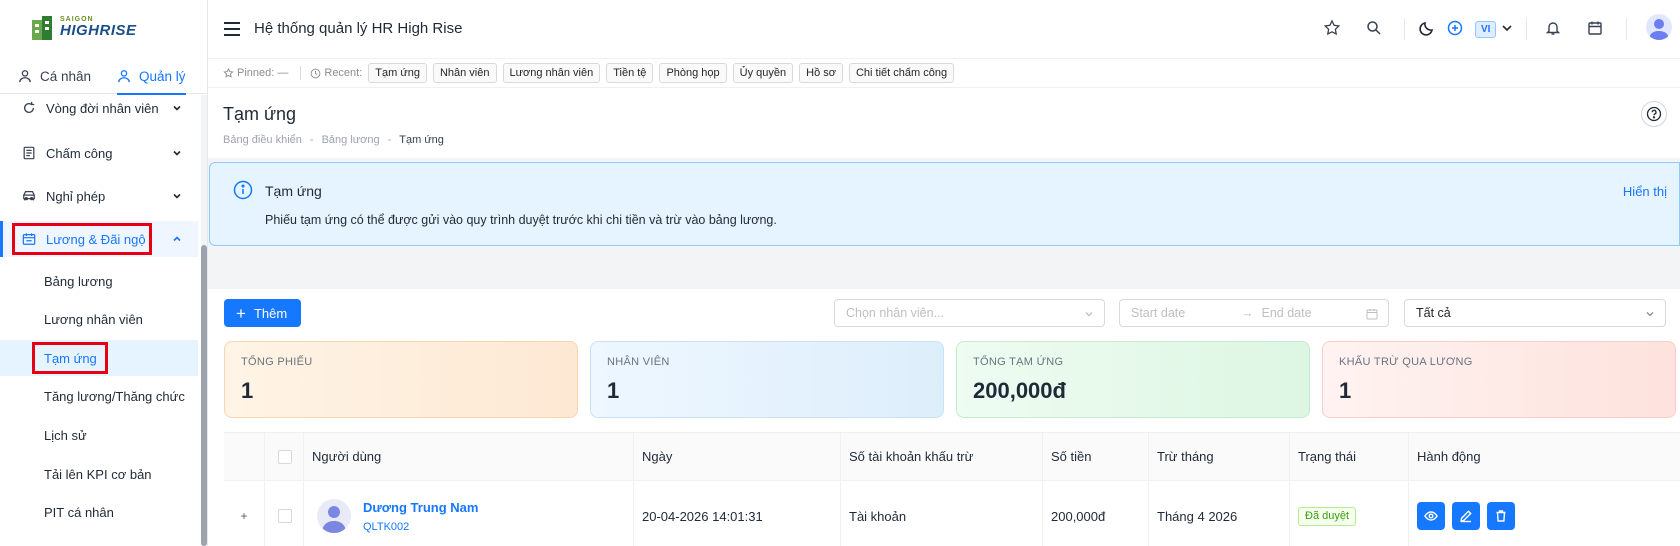  Describe the element at coordinates (1449, 456) in the screenshot. I see `th-actions: Hành động` at that location.